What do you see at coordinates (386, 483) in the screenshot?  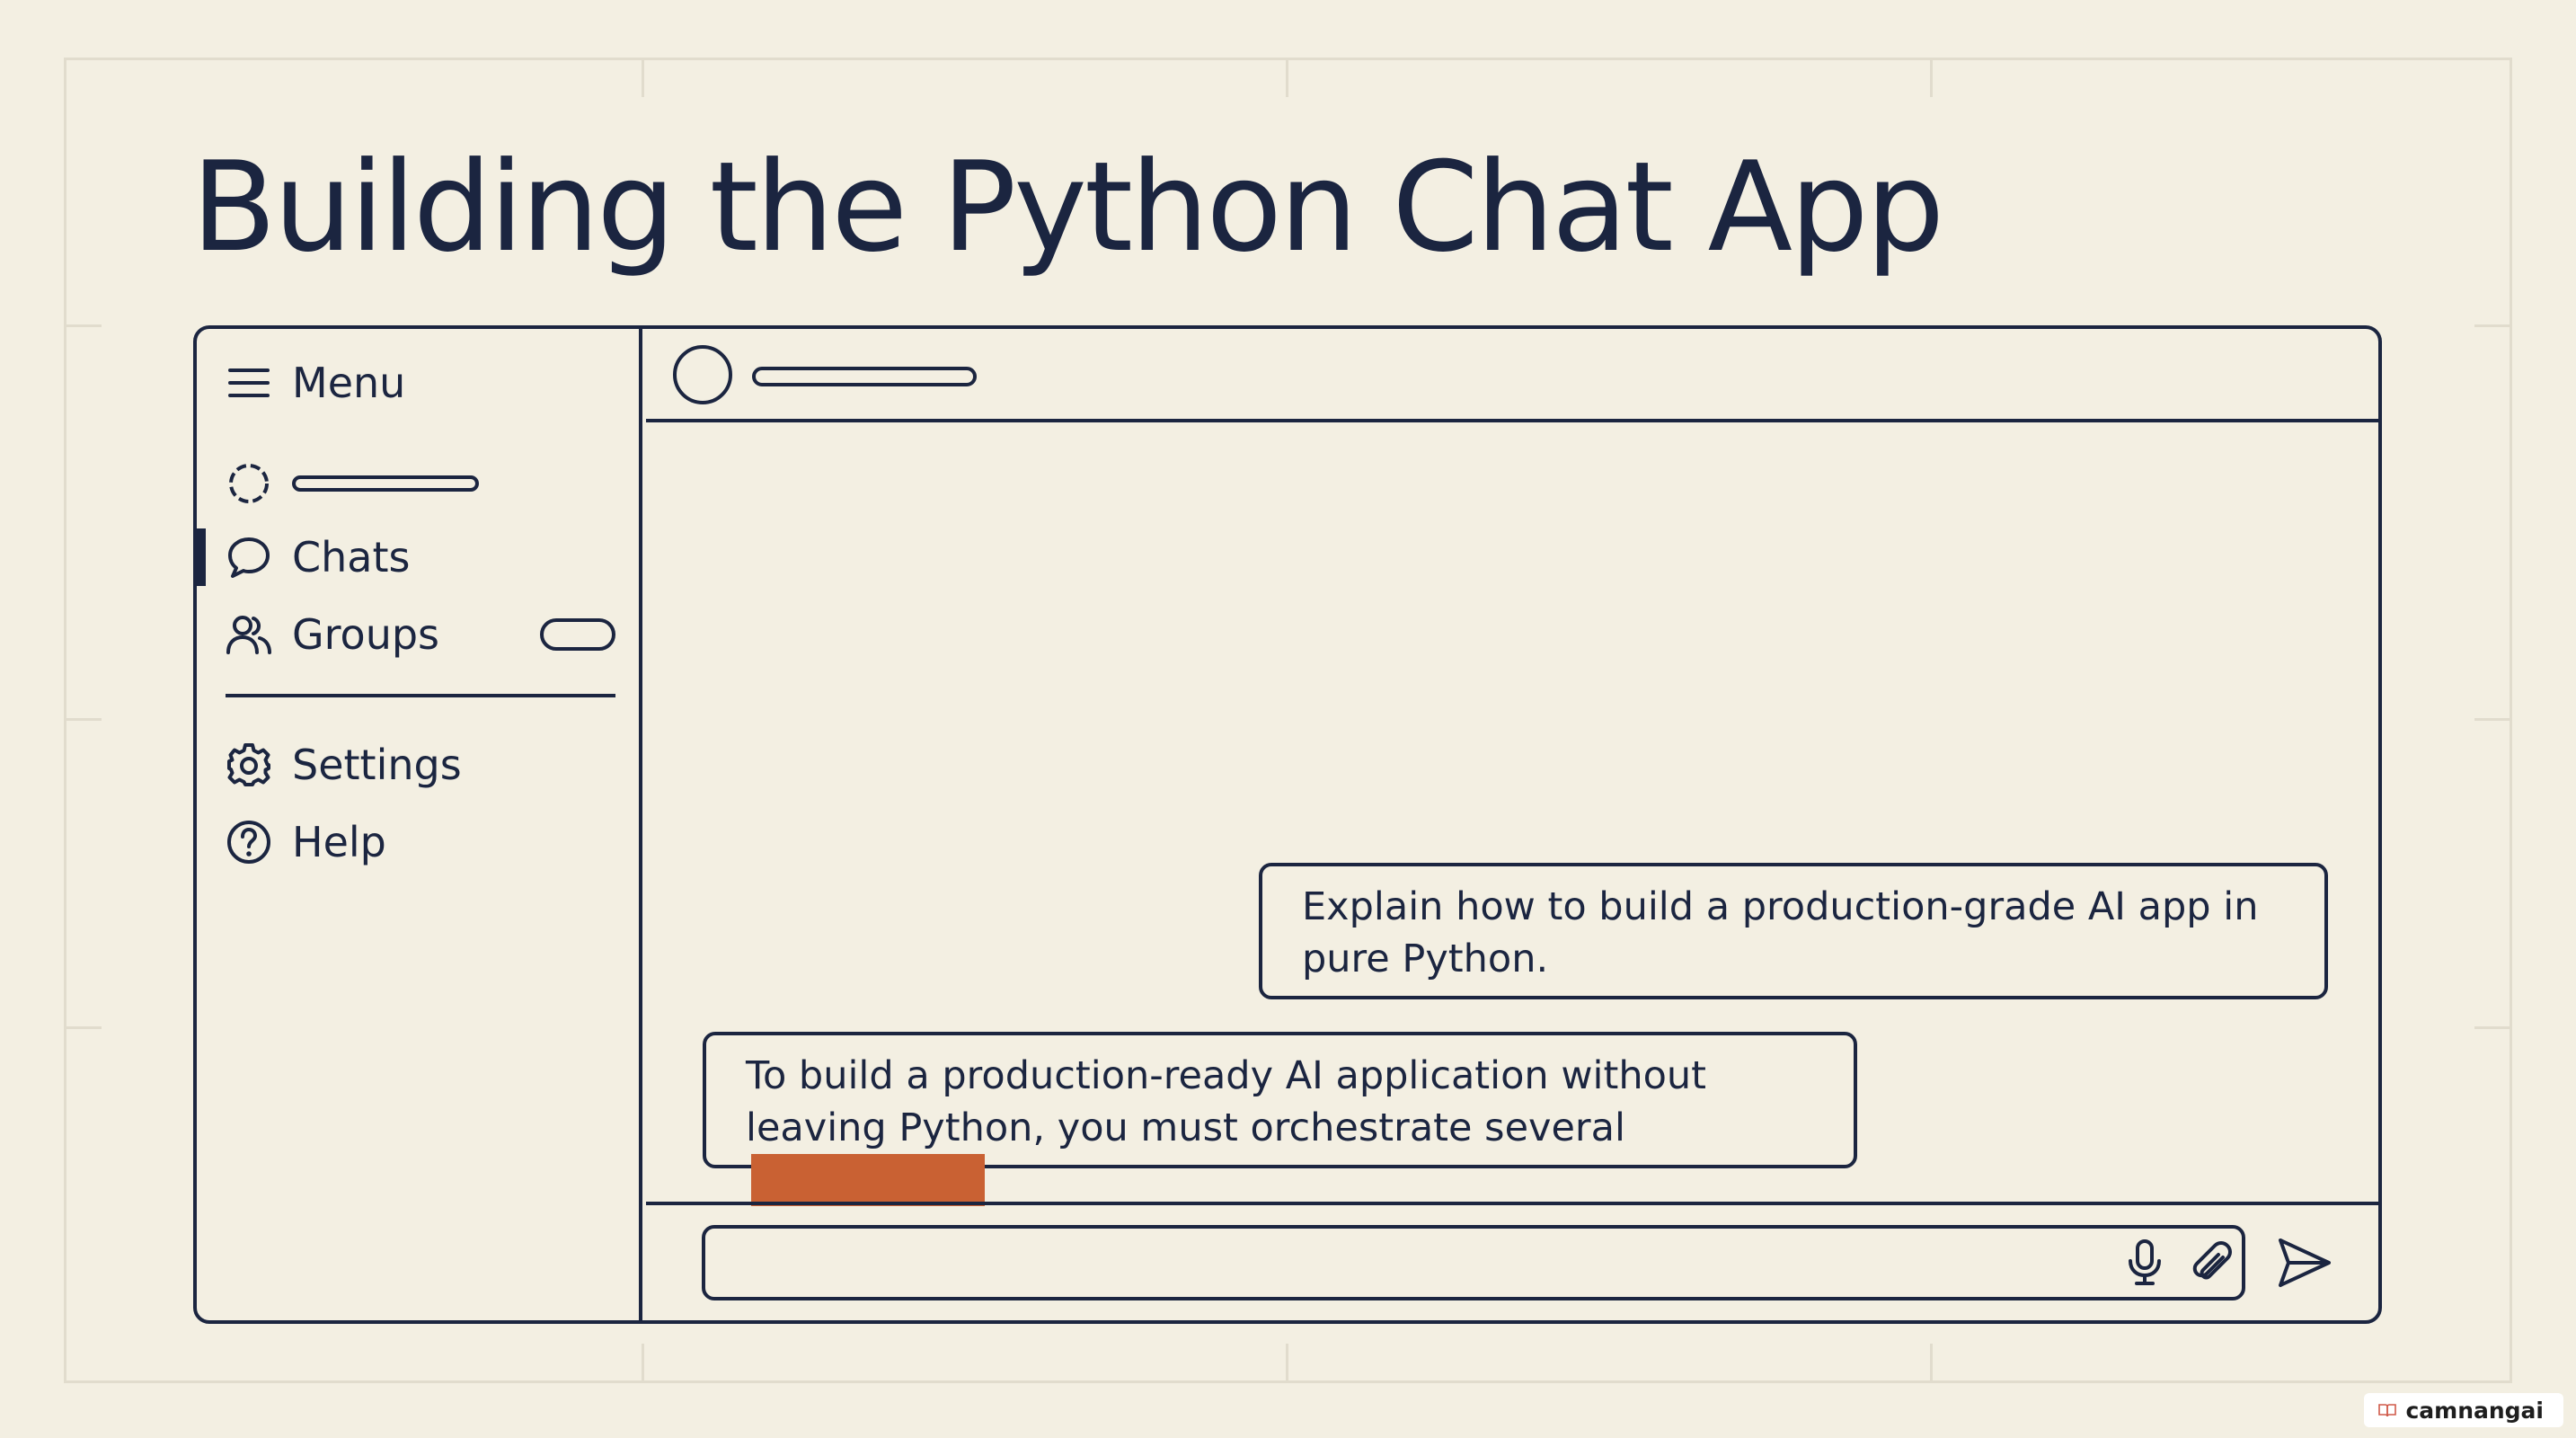 I see `placeholder-bar` at bounding box center [386, 483].